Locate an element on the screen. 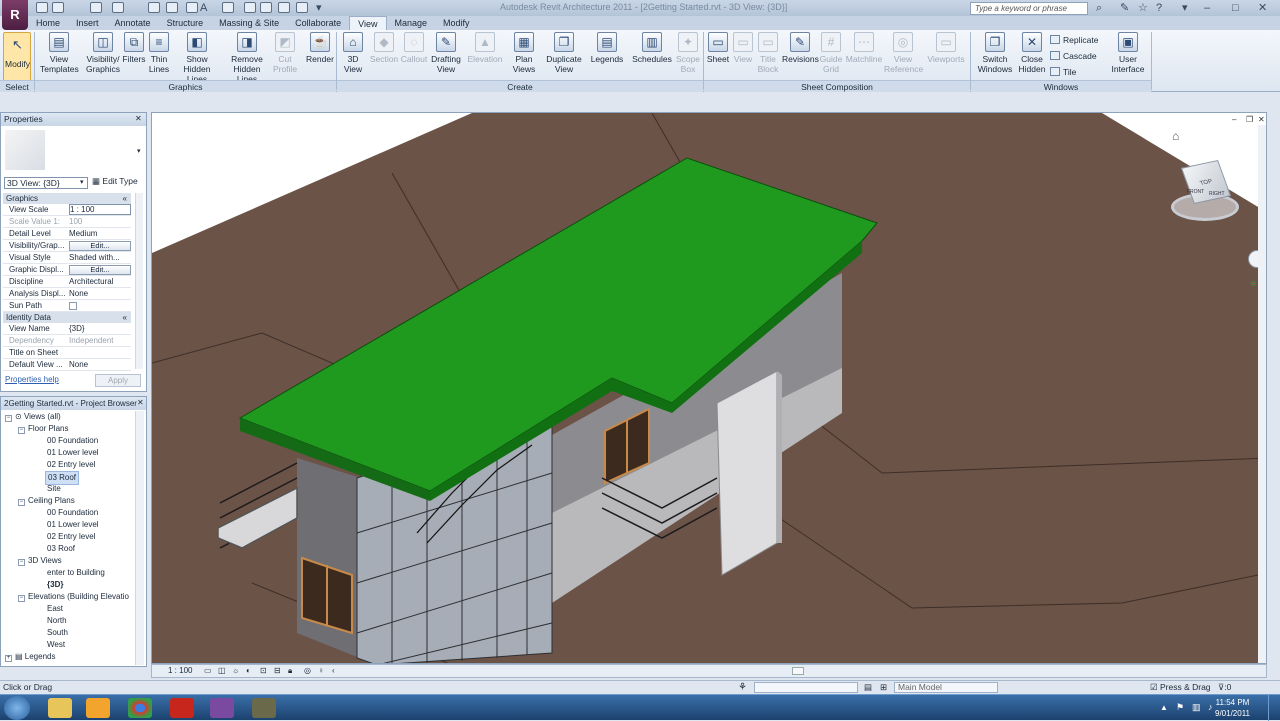 The image size is (1280, 721). properties-scrollbar is located at coordinates (139, 281).